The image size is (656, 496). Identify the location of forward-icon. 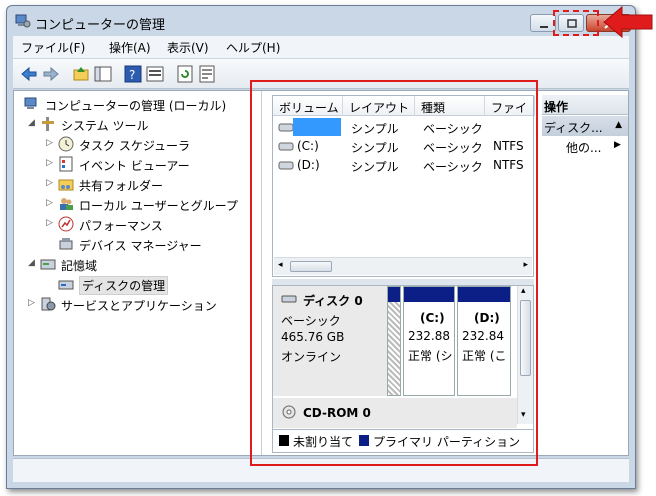
(51, 74).